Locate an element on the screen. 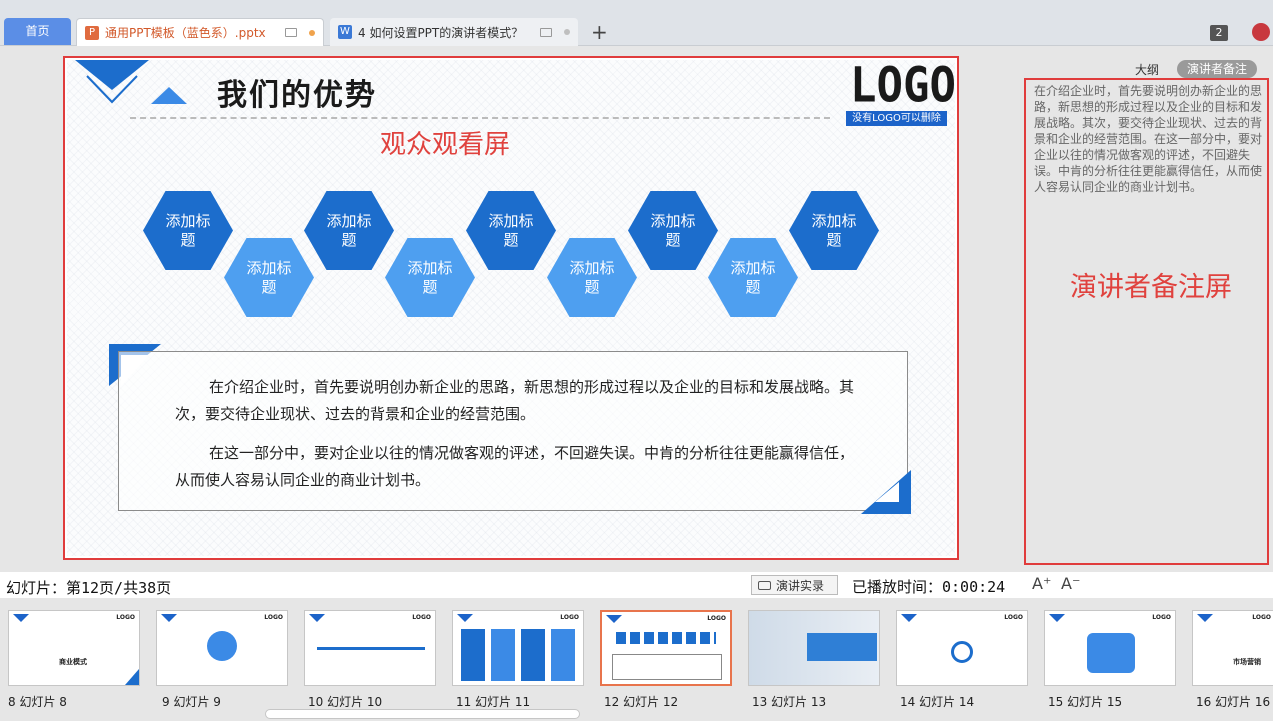 The height and width of the screenshot is (721, 1273). slide-title: 我们的优势 is located at coordinates (297, 95).